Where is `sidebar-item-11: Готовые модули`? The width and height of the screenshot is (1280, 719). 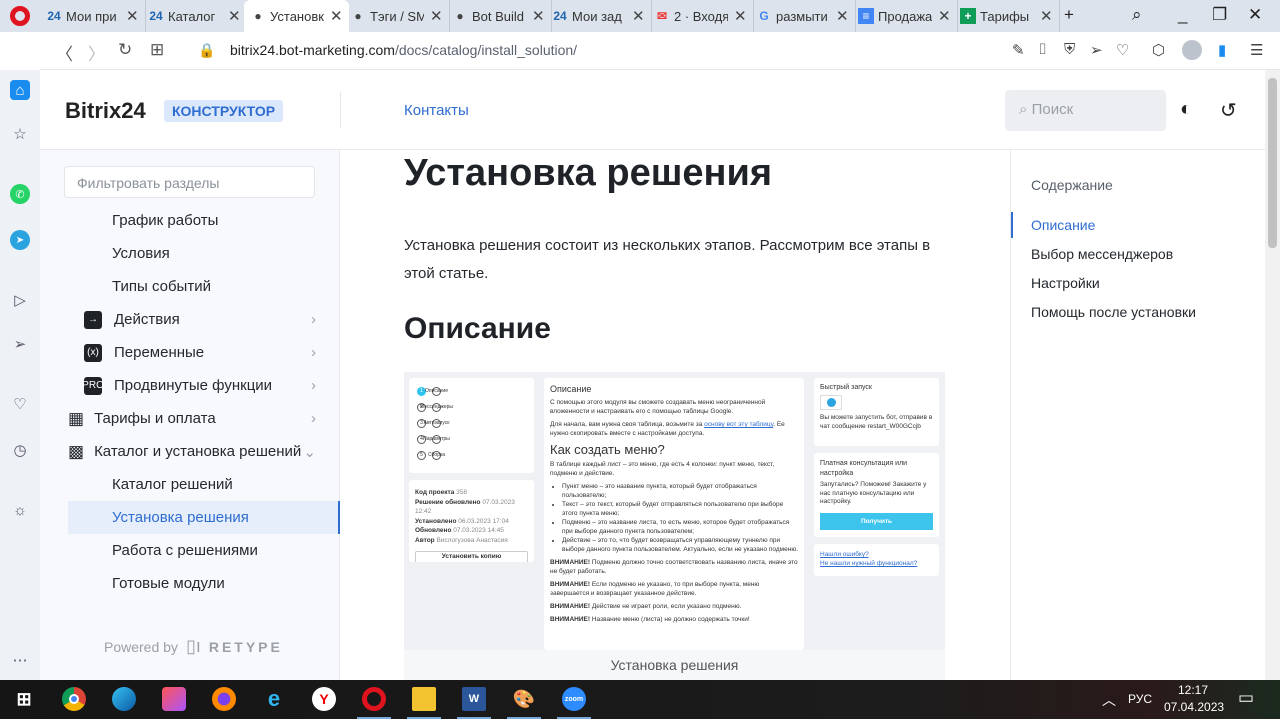 sidebar-item-11: Готовые модули is located at coordinates (204, 583).